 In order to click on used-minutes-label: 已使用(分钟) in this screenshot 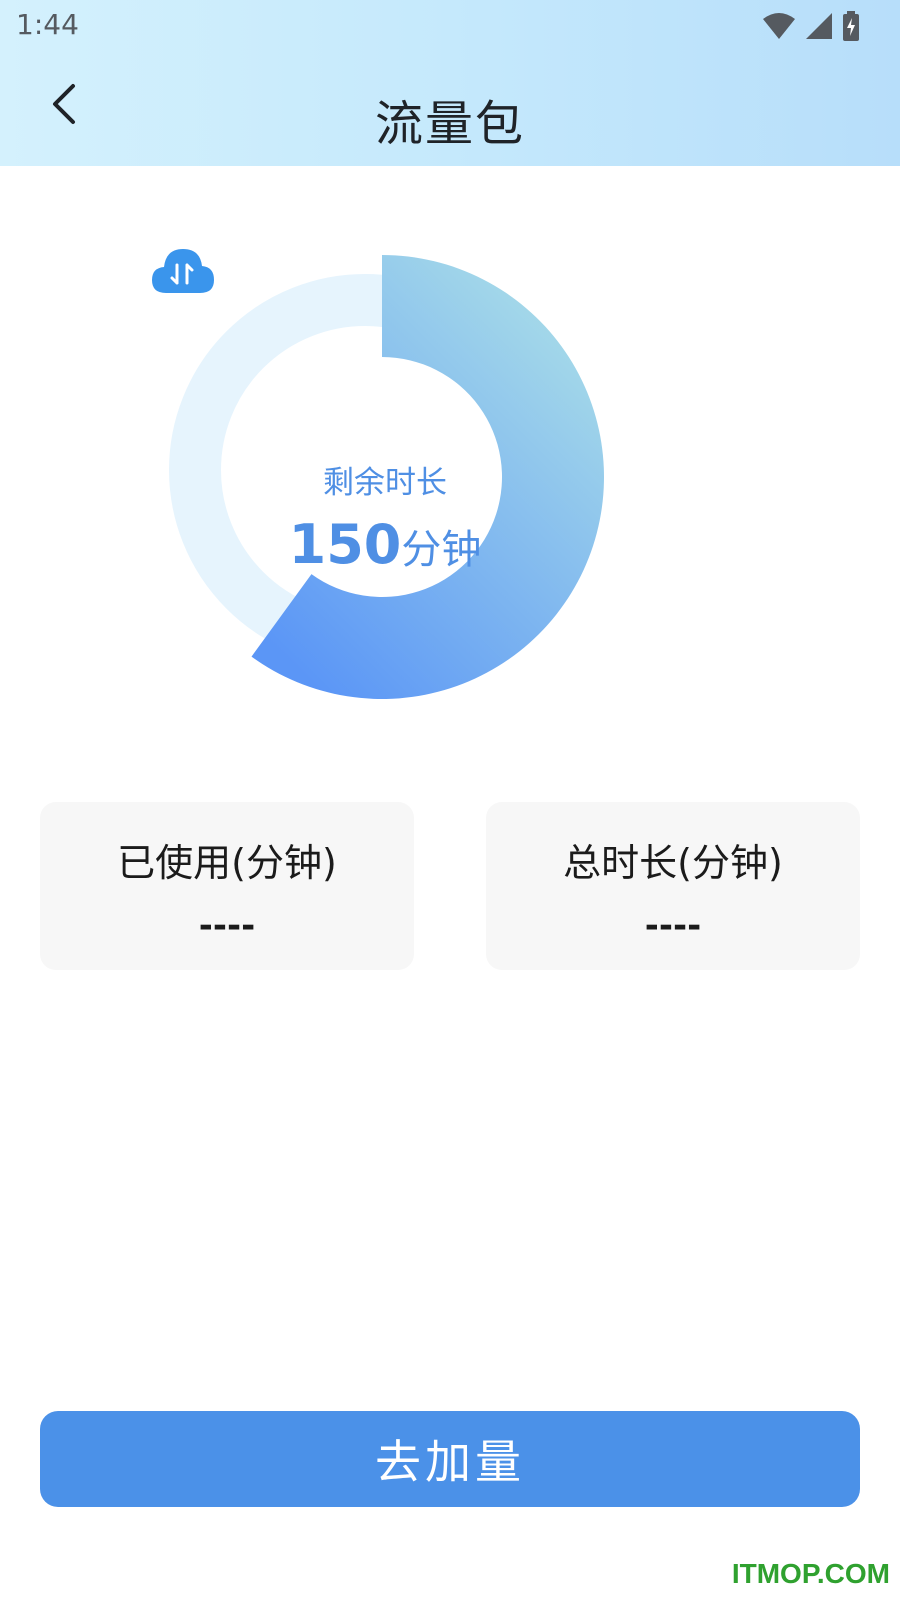, I will do `click(227, 863)`.